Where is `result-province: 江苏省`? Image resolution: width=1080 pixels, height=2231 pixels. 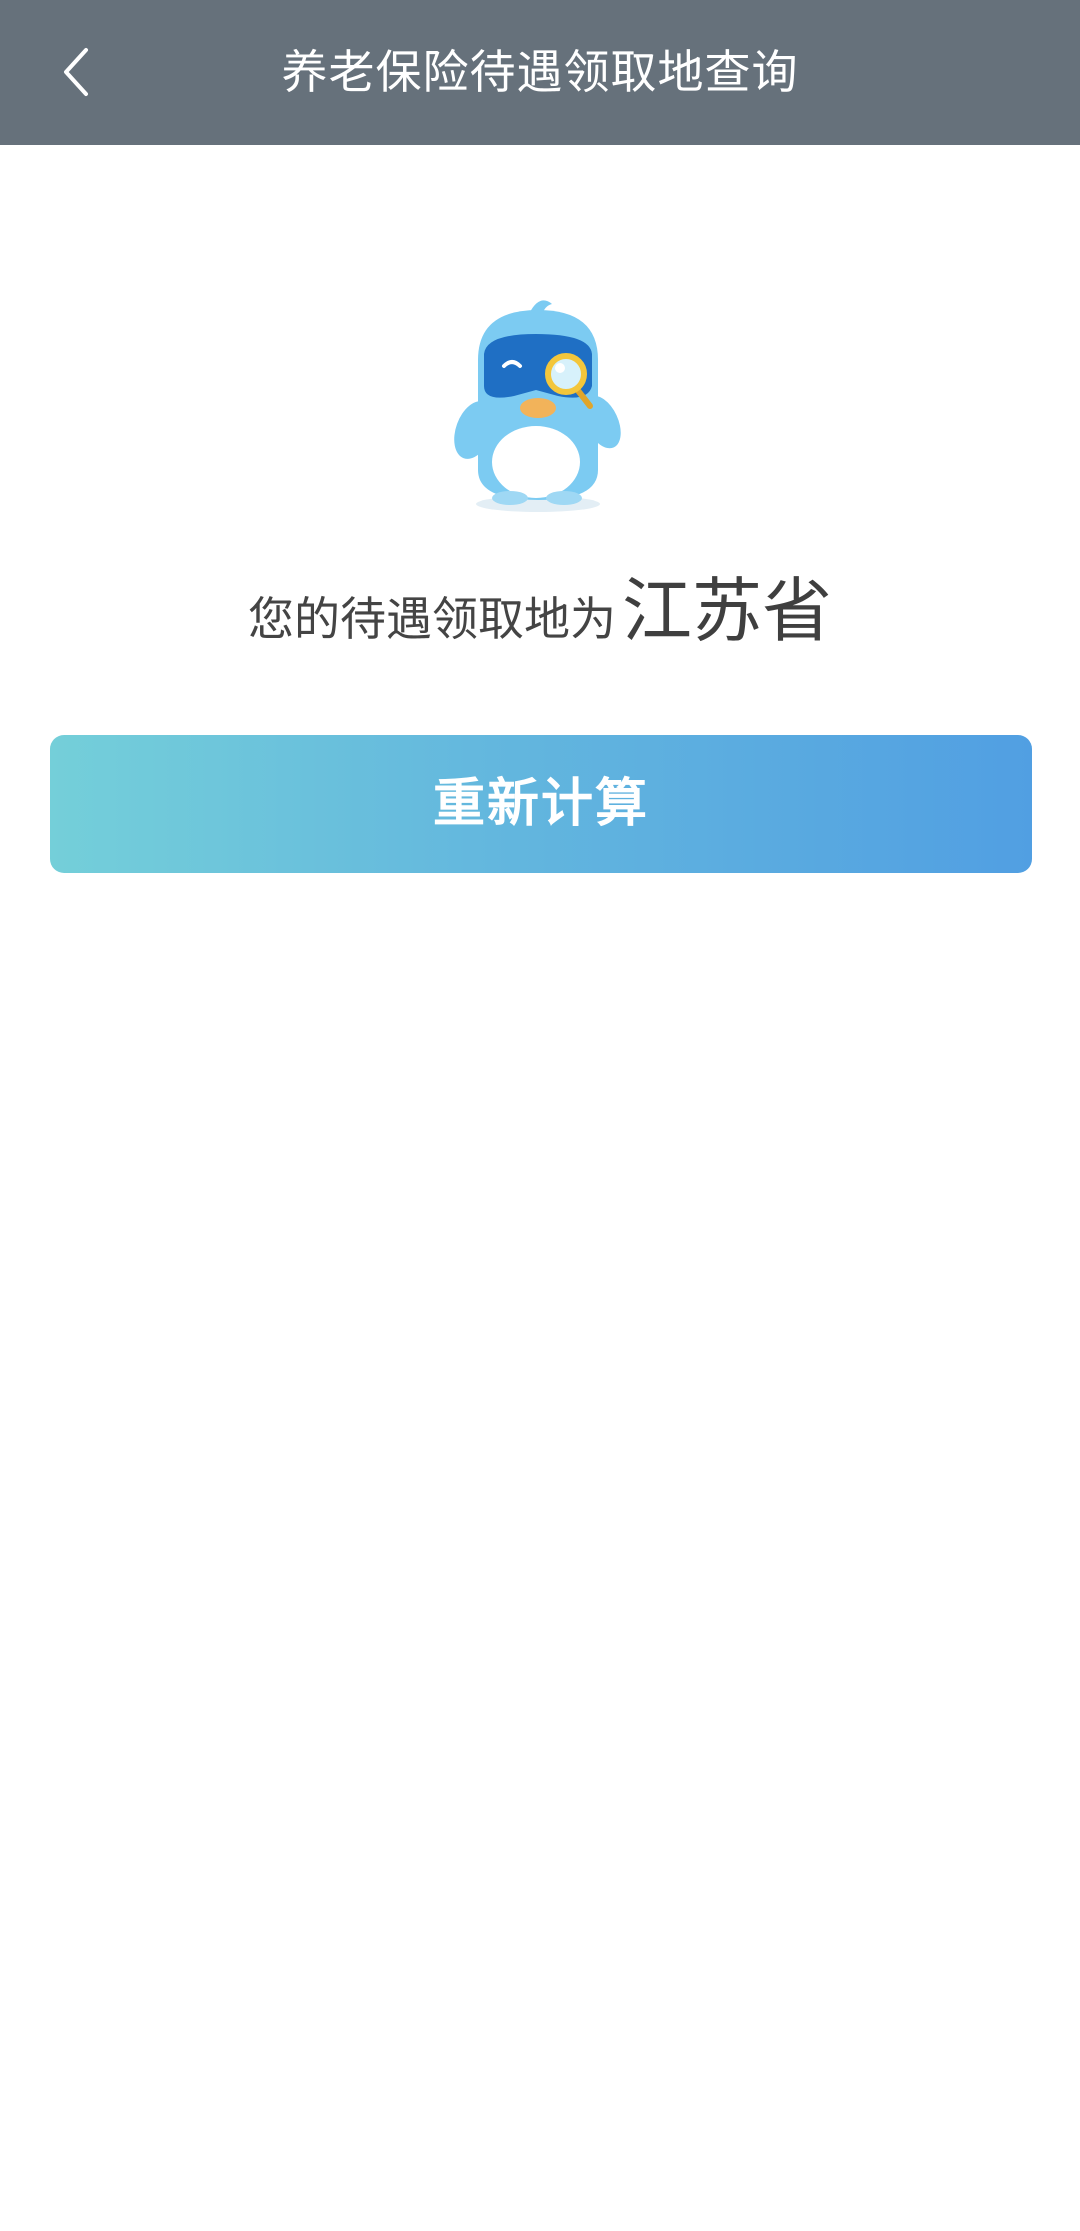
result-province: 江苏省 is located at coordinates (727, 611).